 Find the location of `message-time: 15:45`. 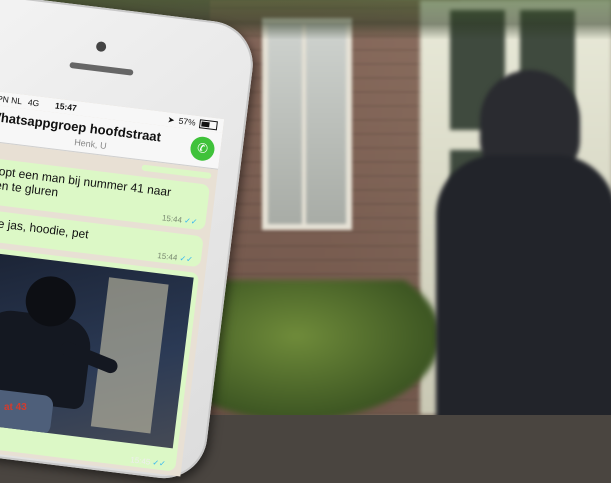

message-time: 15:45 is located at coordinates (140, 461).